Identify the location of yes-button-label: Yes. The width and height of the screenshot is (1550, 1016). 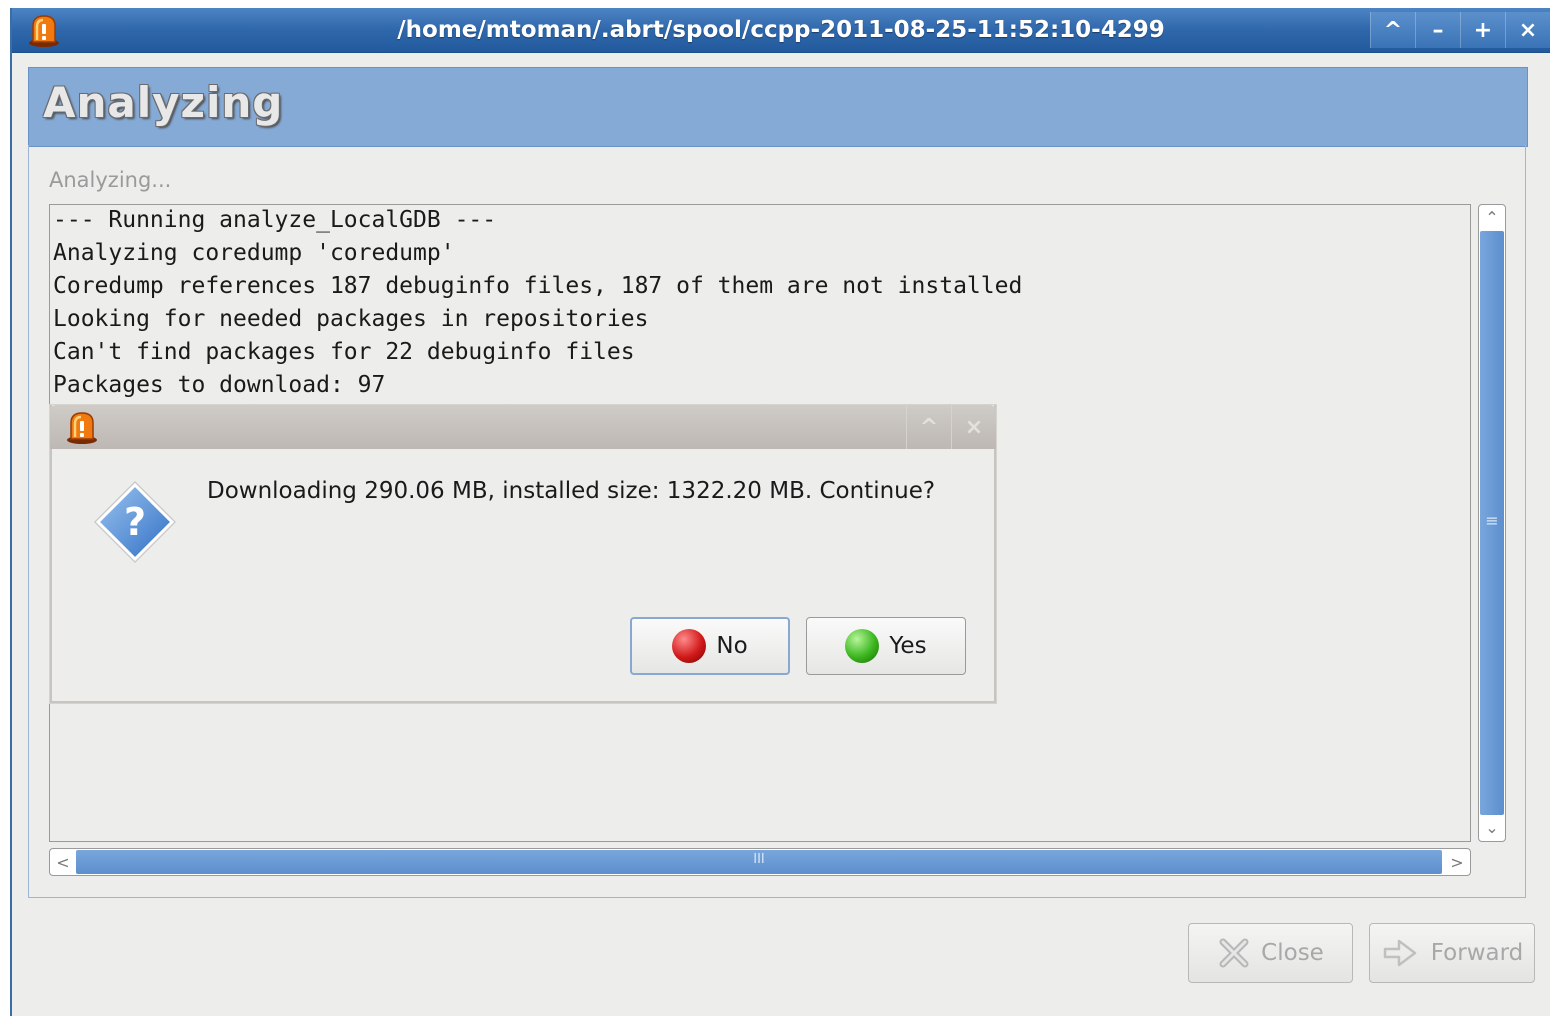
(908, 646).